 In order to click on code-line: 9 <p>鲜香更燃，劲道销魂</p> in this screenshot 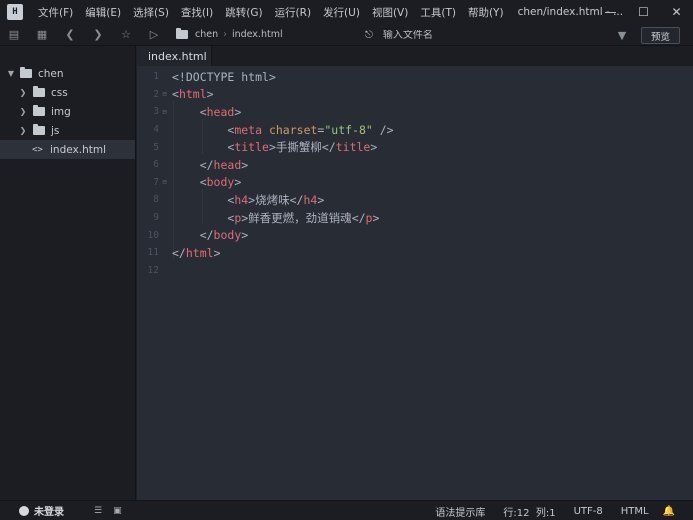, I will do `click(415, 218)`.